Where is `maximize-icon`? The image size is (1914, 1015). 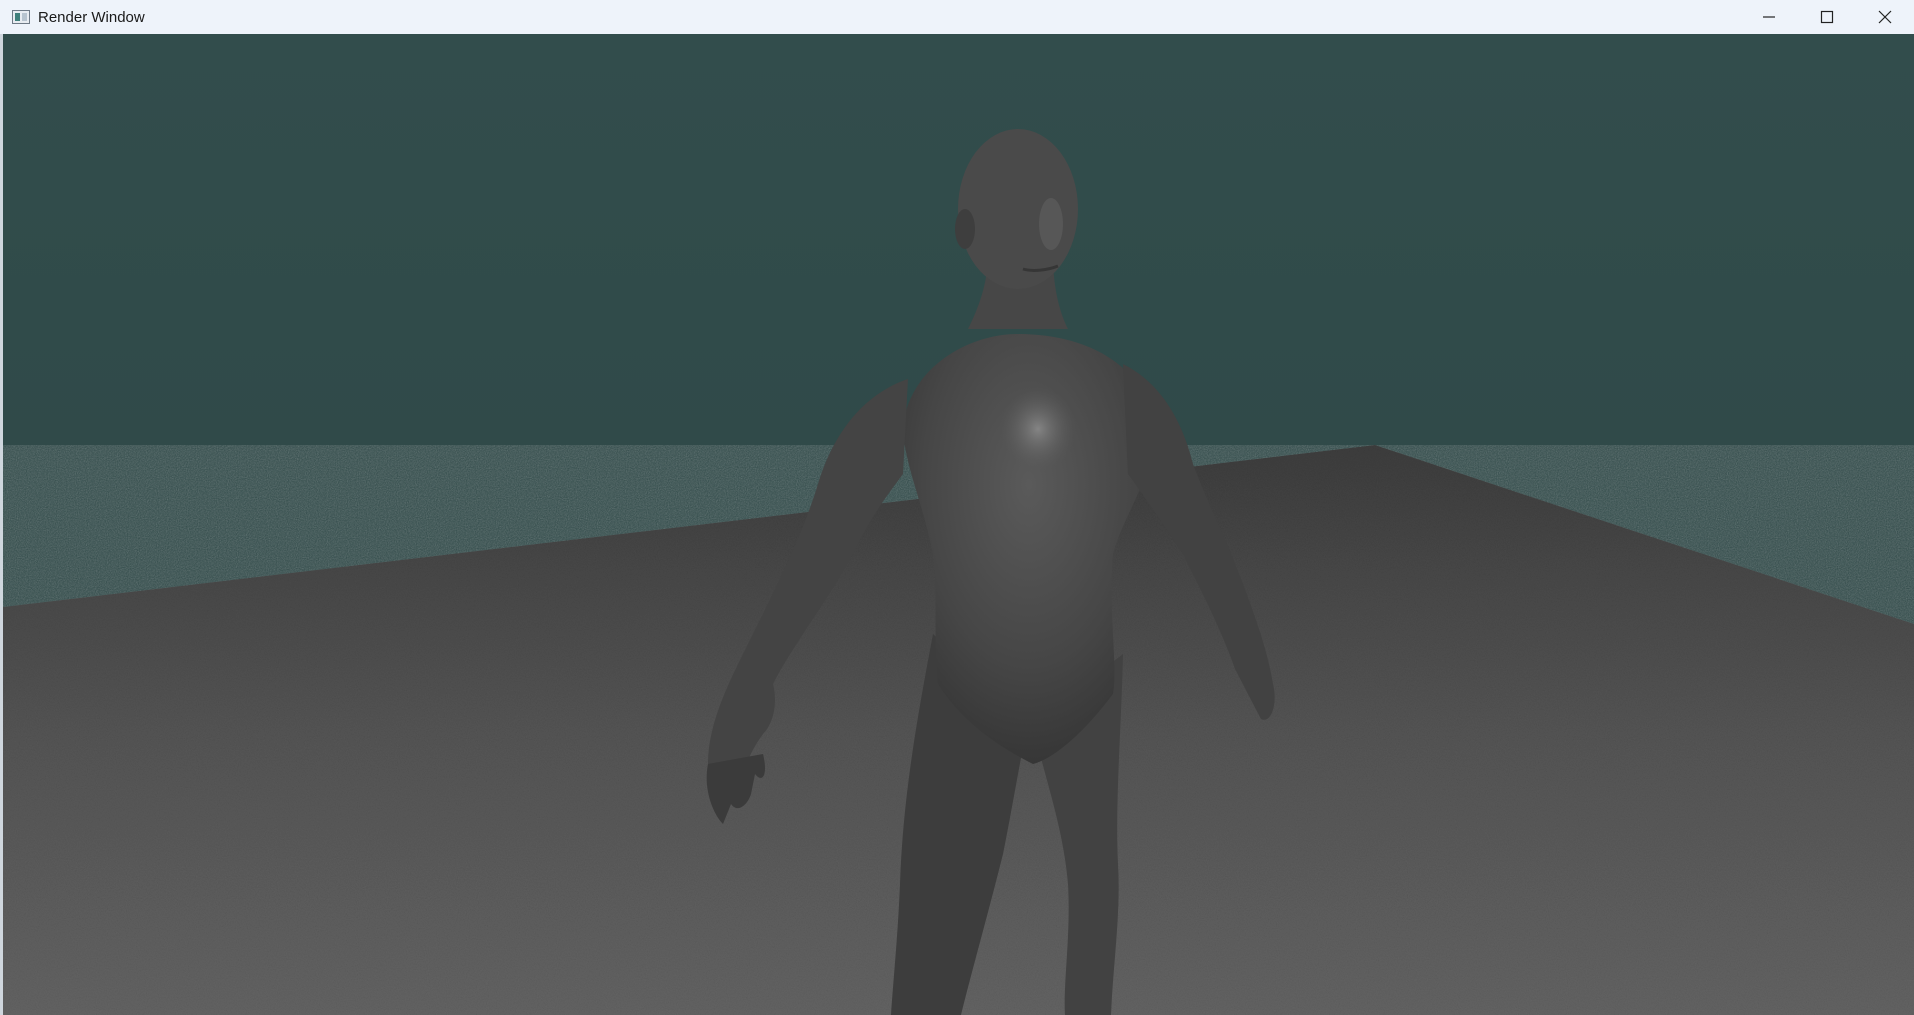
maximize-icon is located at coordinates (1827, 17).